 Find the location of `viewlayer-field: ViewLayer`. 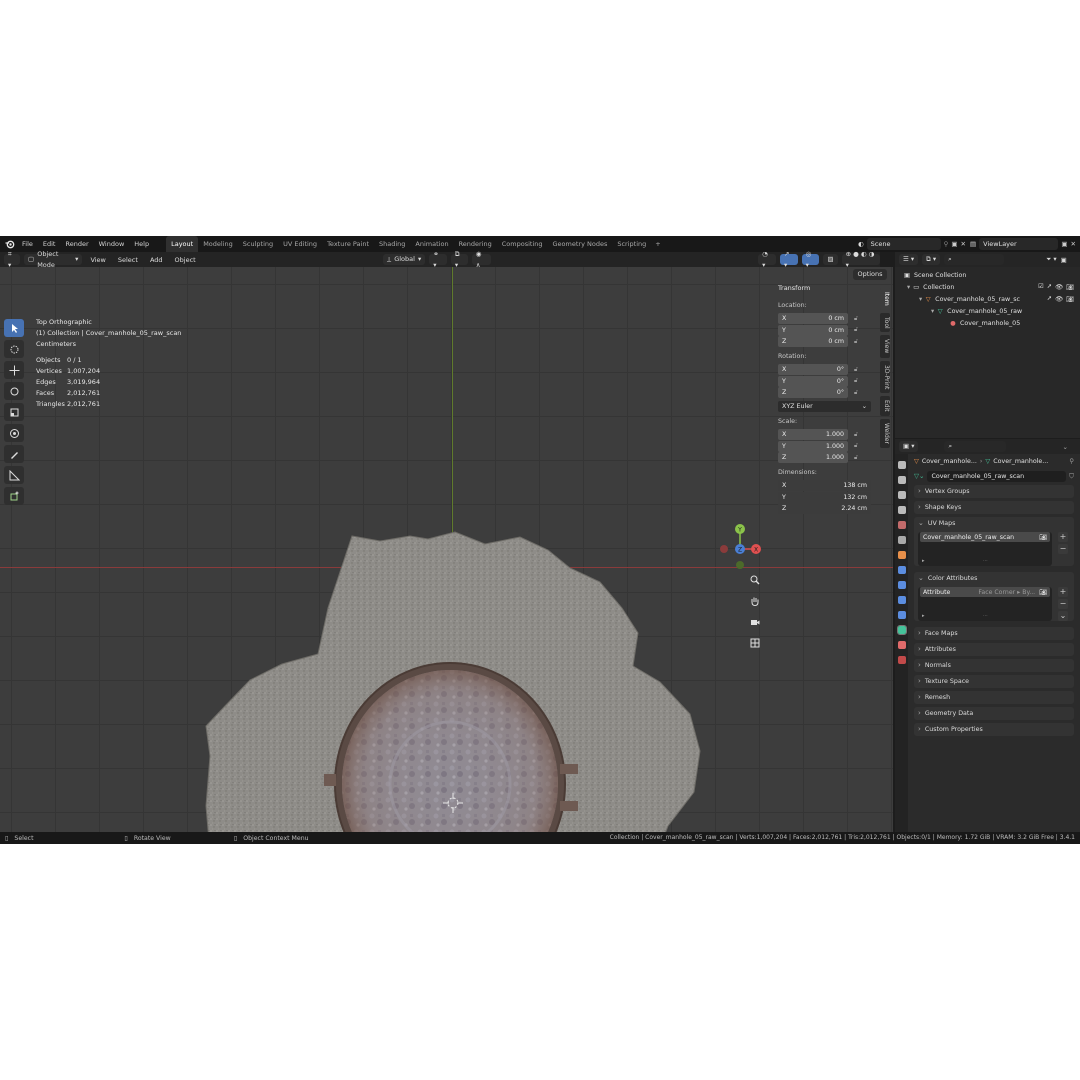

viewlayer-field: ViewLayer is located at coordinates (1019, 244).